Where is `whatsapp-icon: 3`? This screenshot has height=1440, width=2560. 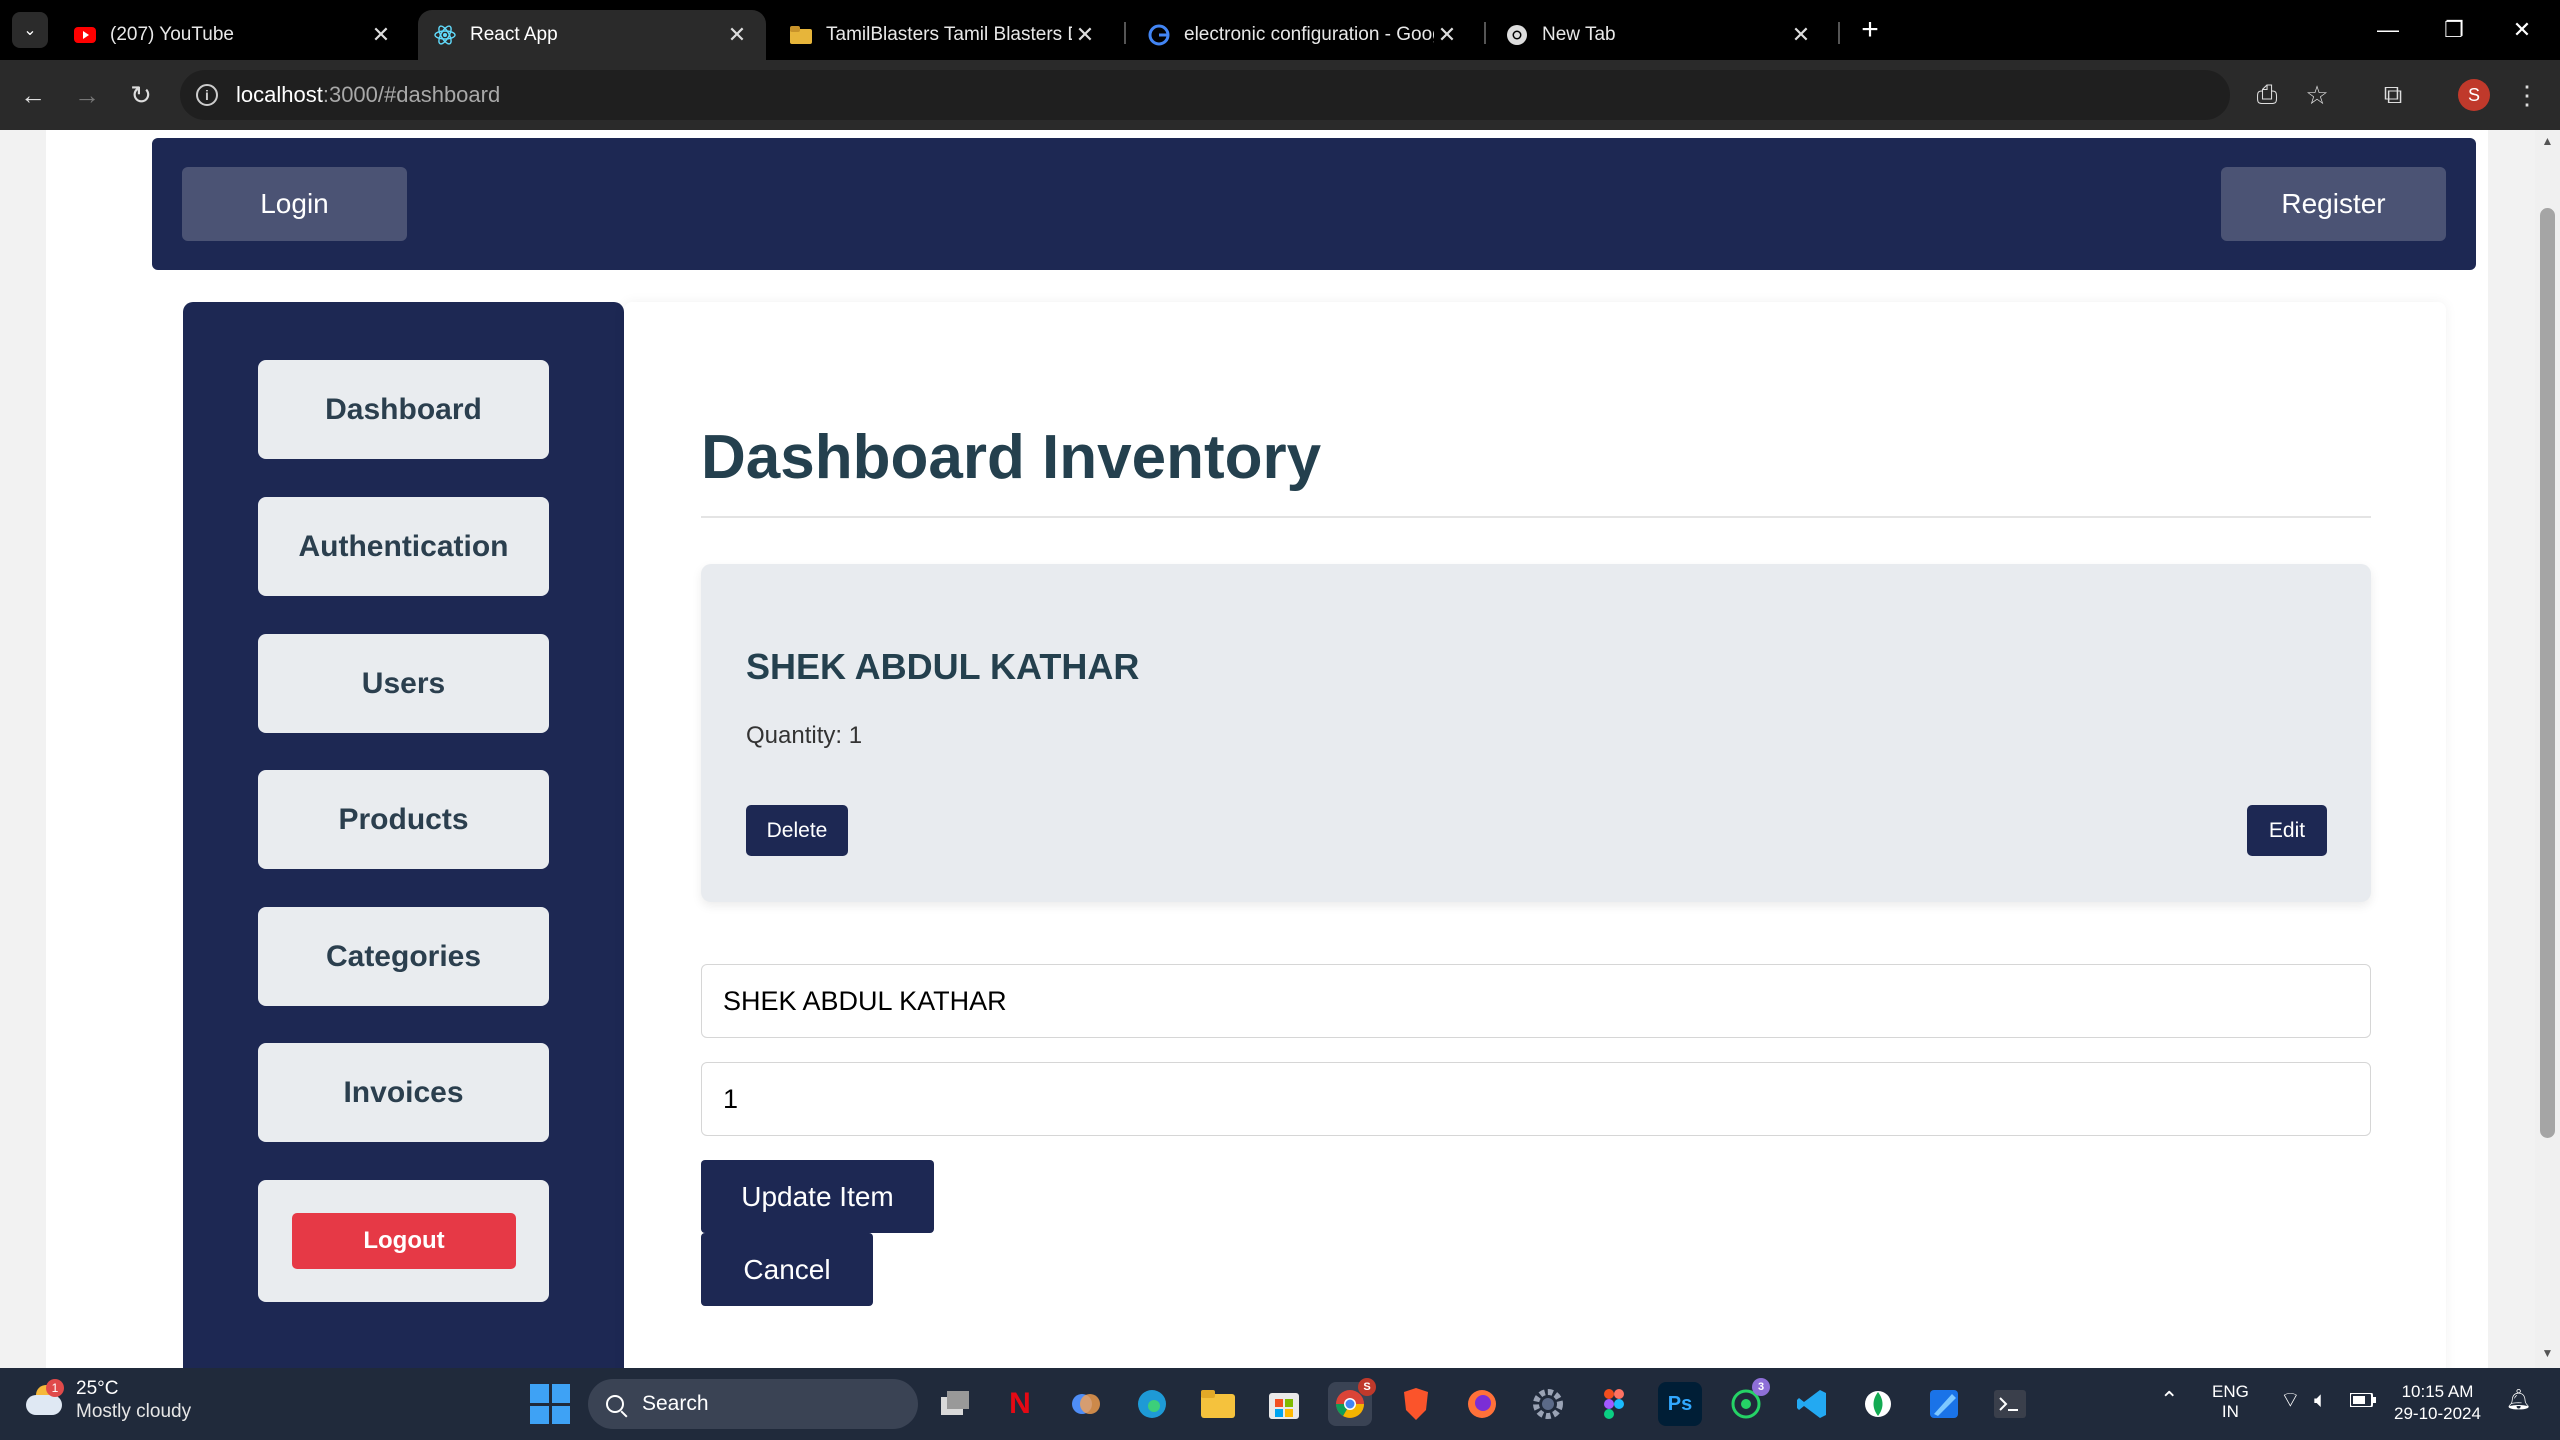
whatsapp-icon: 3 is located at coordinates (1747, 1402).